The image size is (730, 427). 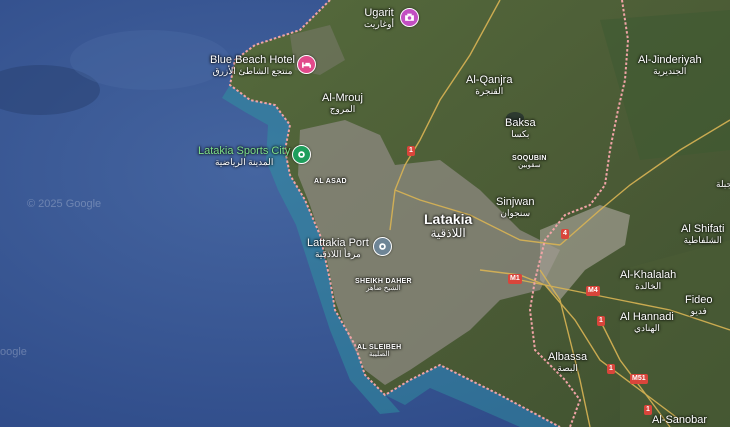 I want to click on port-pin-icon, so click(x=382, y=246).